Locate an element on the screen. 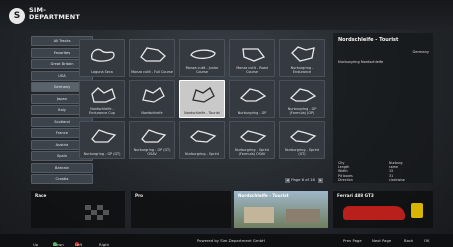  track-tile: Monza cutit - Full Course is located at coordinates (152, 58).